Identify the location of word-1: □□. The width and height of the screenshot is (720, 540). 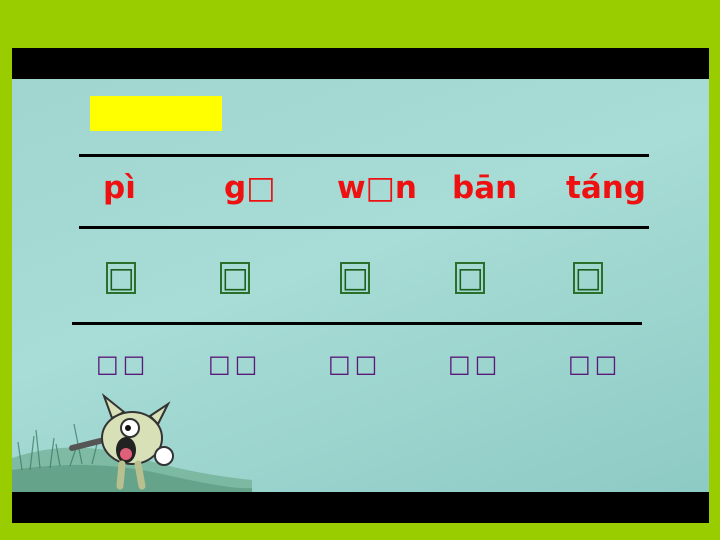
(123, 364).